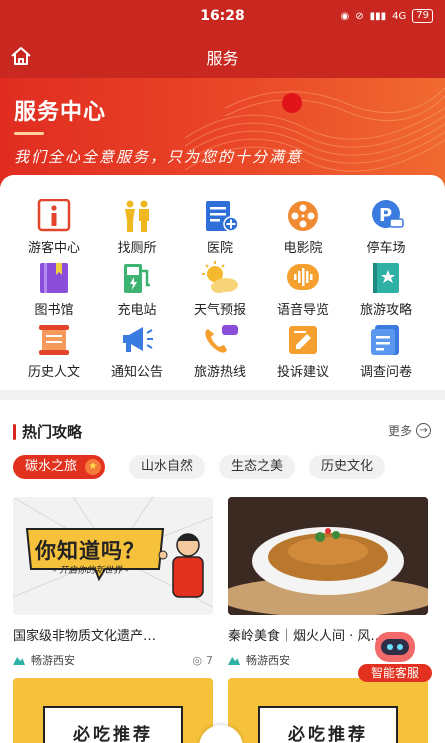 The width and height of the screenshot is (445, 743). I want to click on status-icons: ◉ ⊘ ▮▮▮ 4G 79, so click(386, 16).